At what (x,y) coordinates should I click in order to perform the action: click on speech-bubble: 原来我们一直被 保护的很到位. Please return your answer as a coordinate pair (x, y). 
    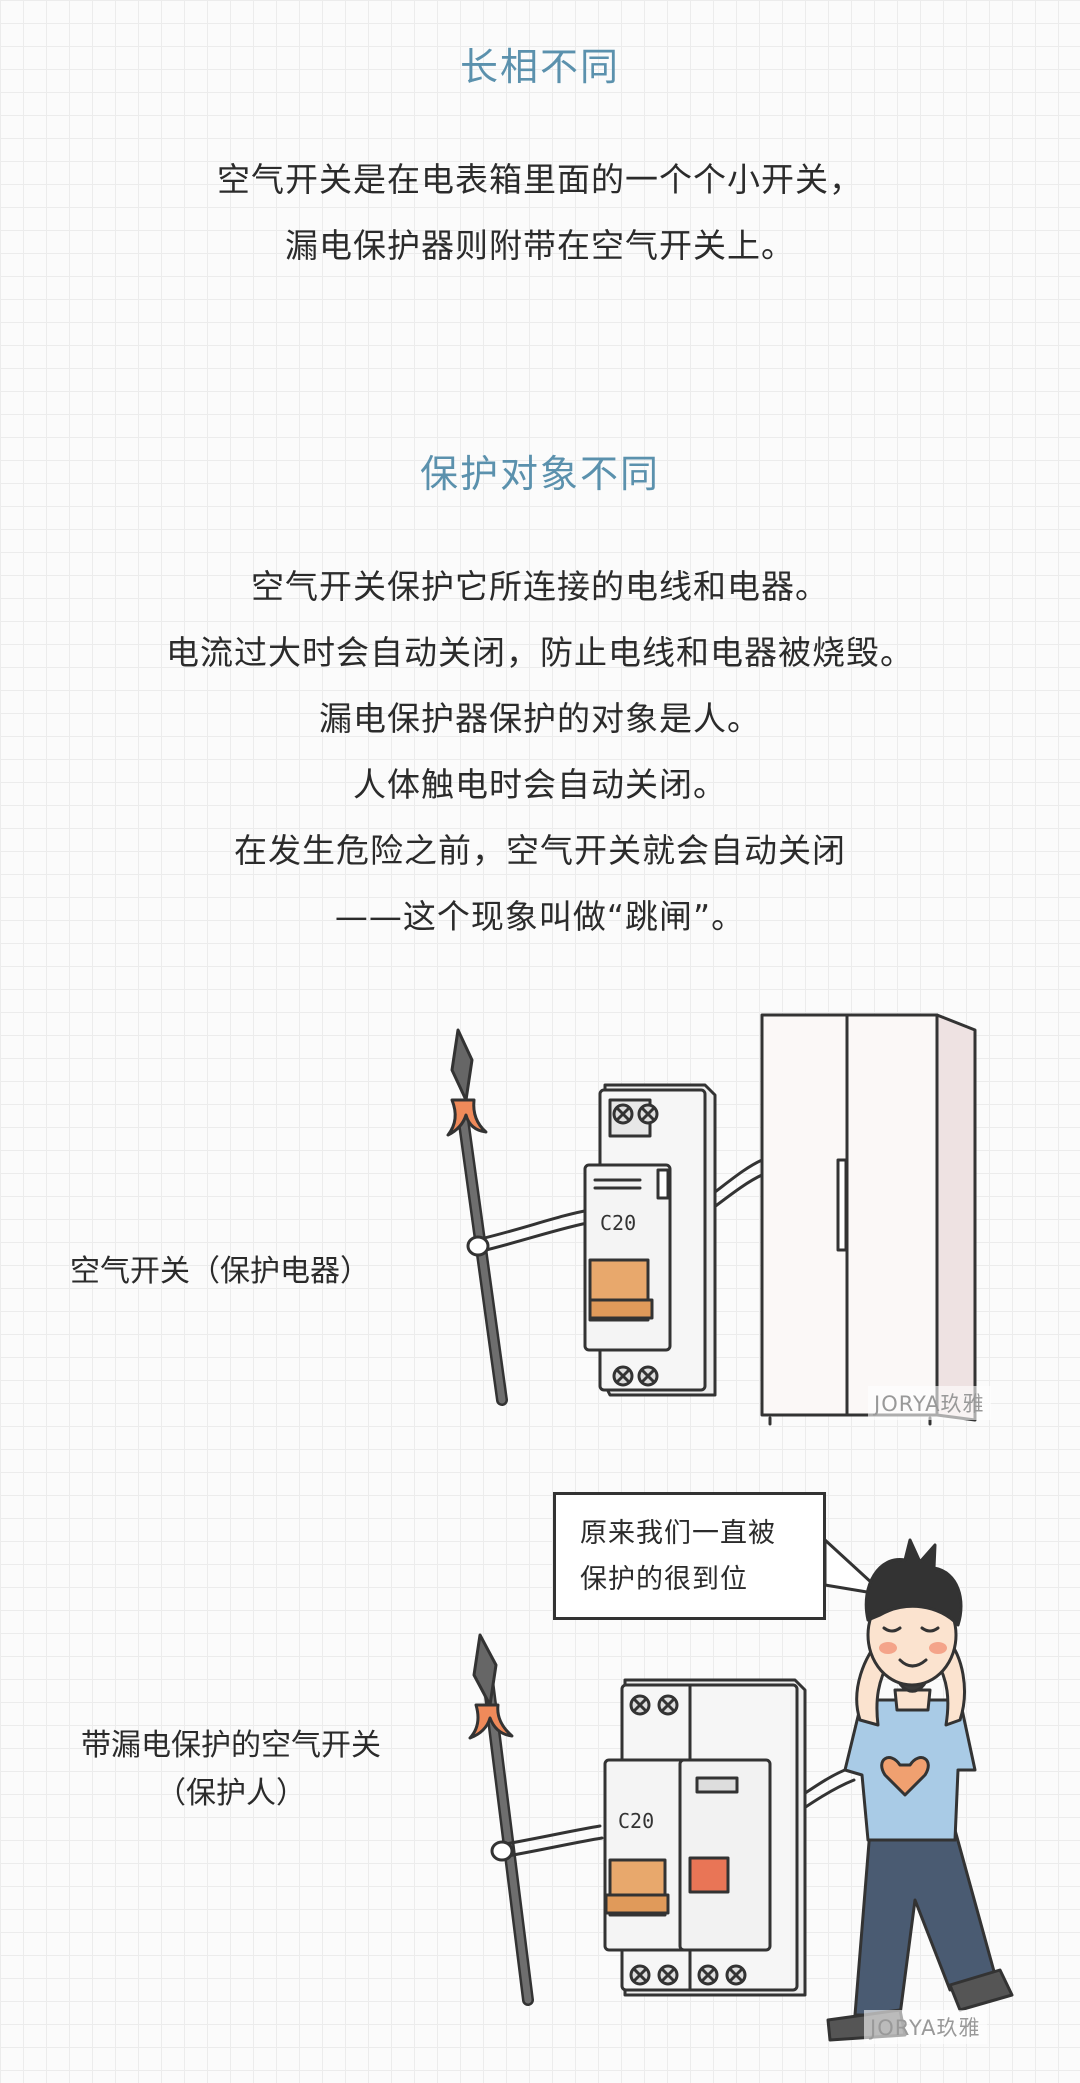
    Looking at the image, I should click on (689, 1556).